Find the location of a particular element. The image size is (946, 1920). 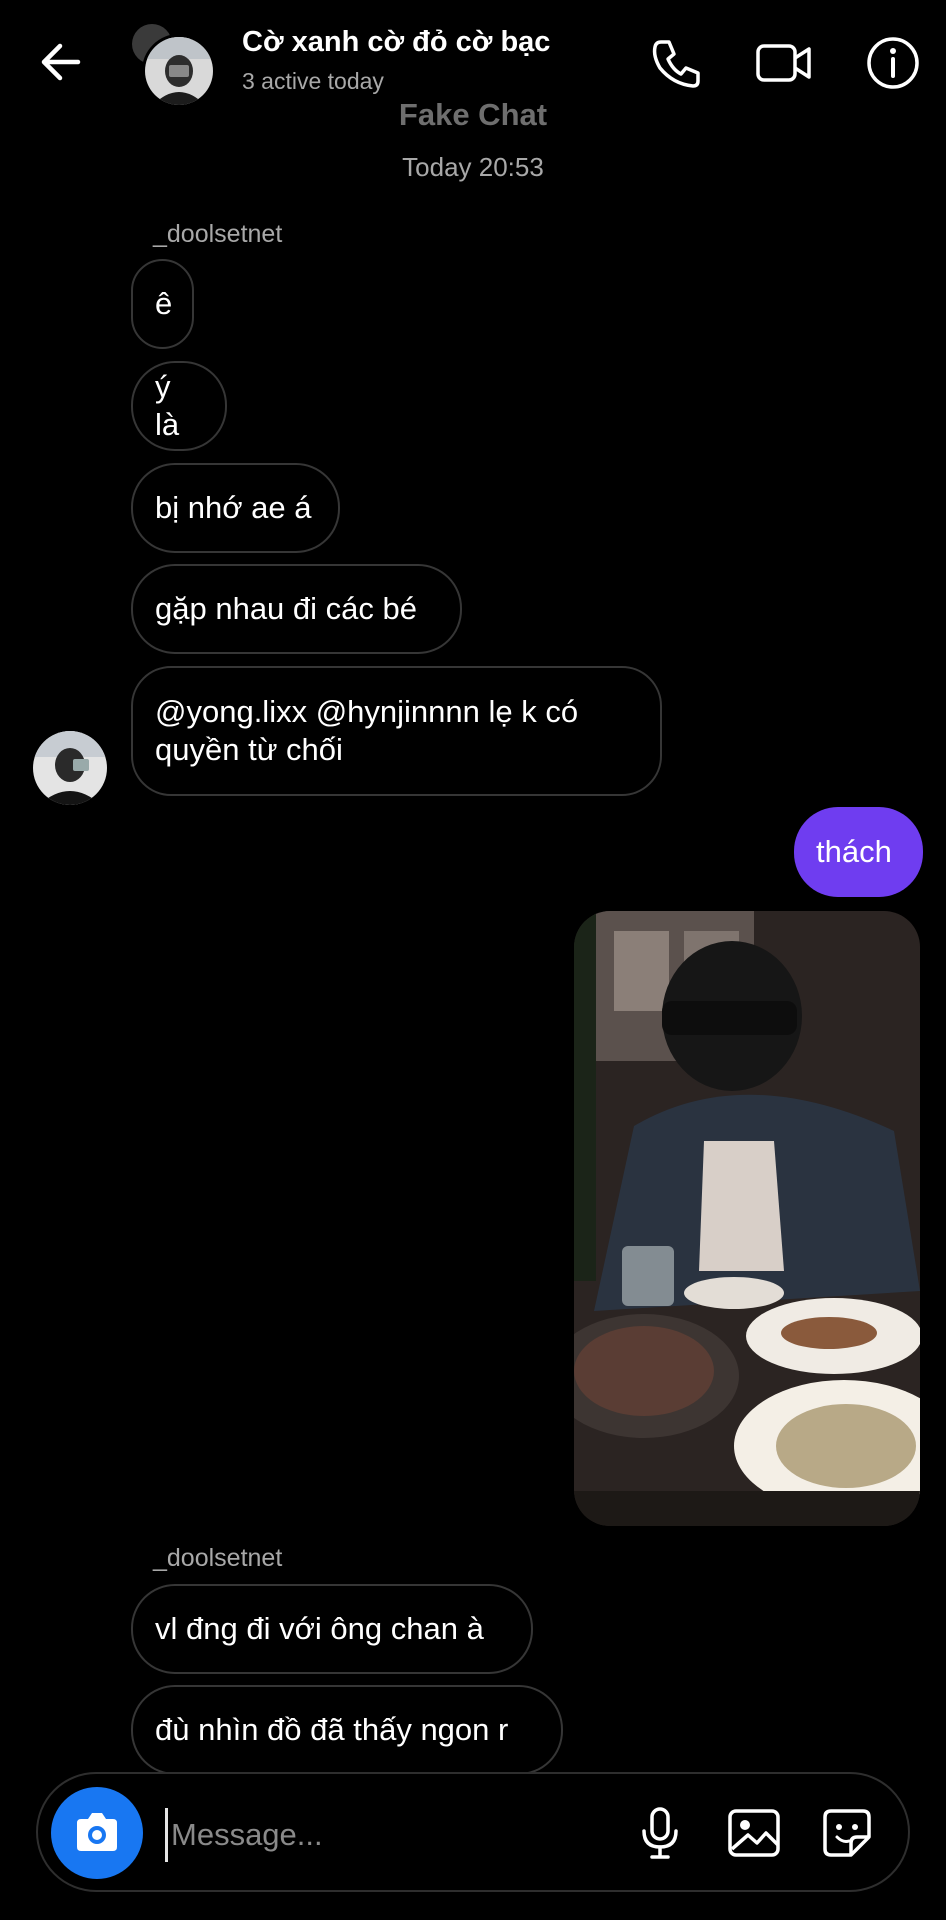

camera-icon is located at coordinates (97, 1832).